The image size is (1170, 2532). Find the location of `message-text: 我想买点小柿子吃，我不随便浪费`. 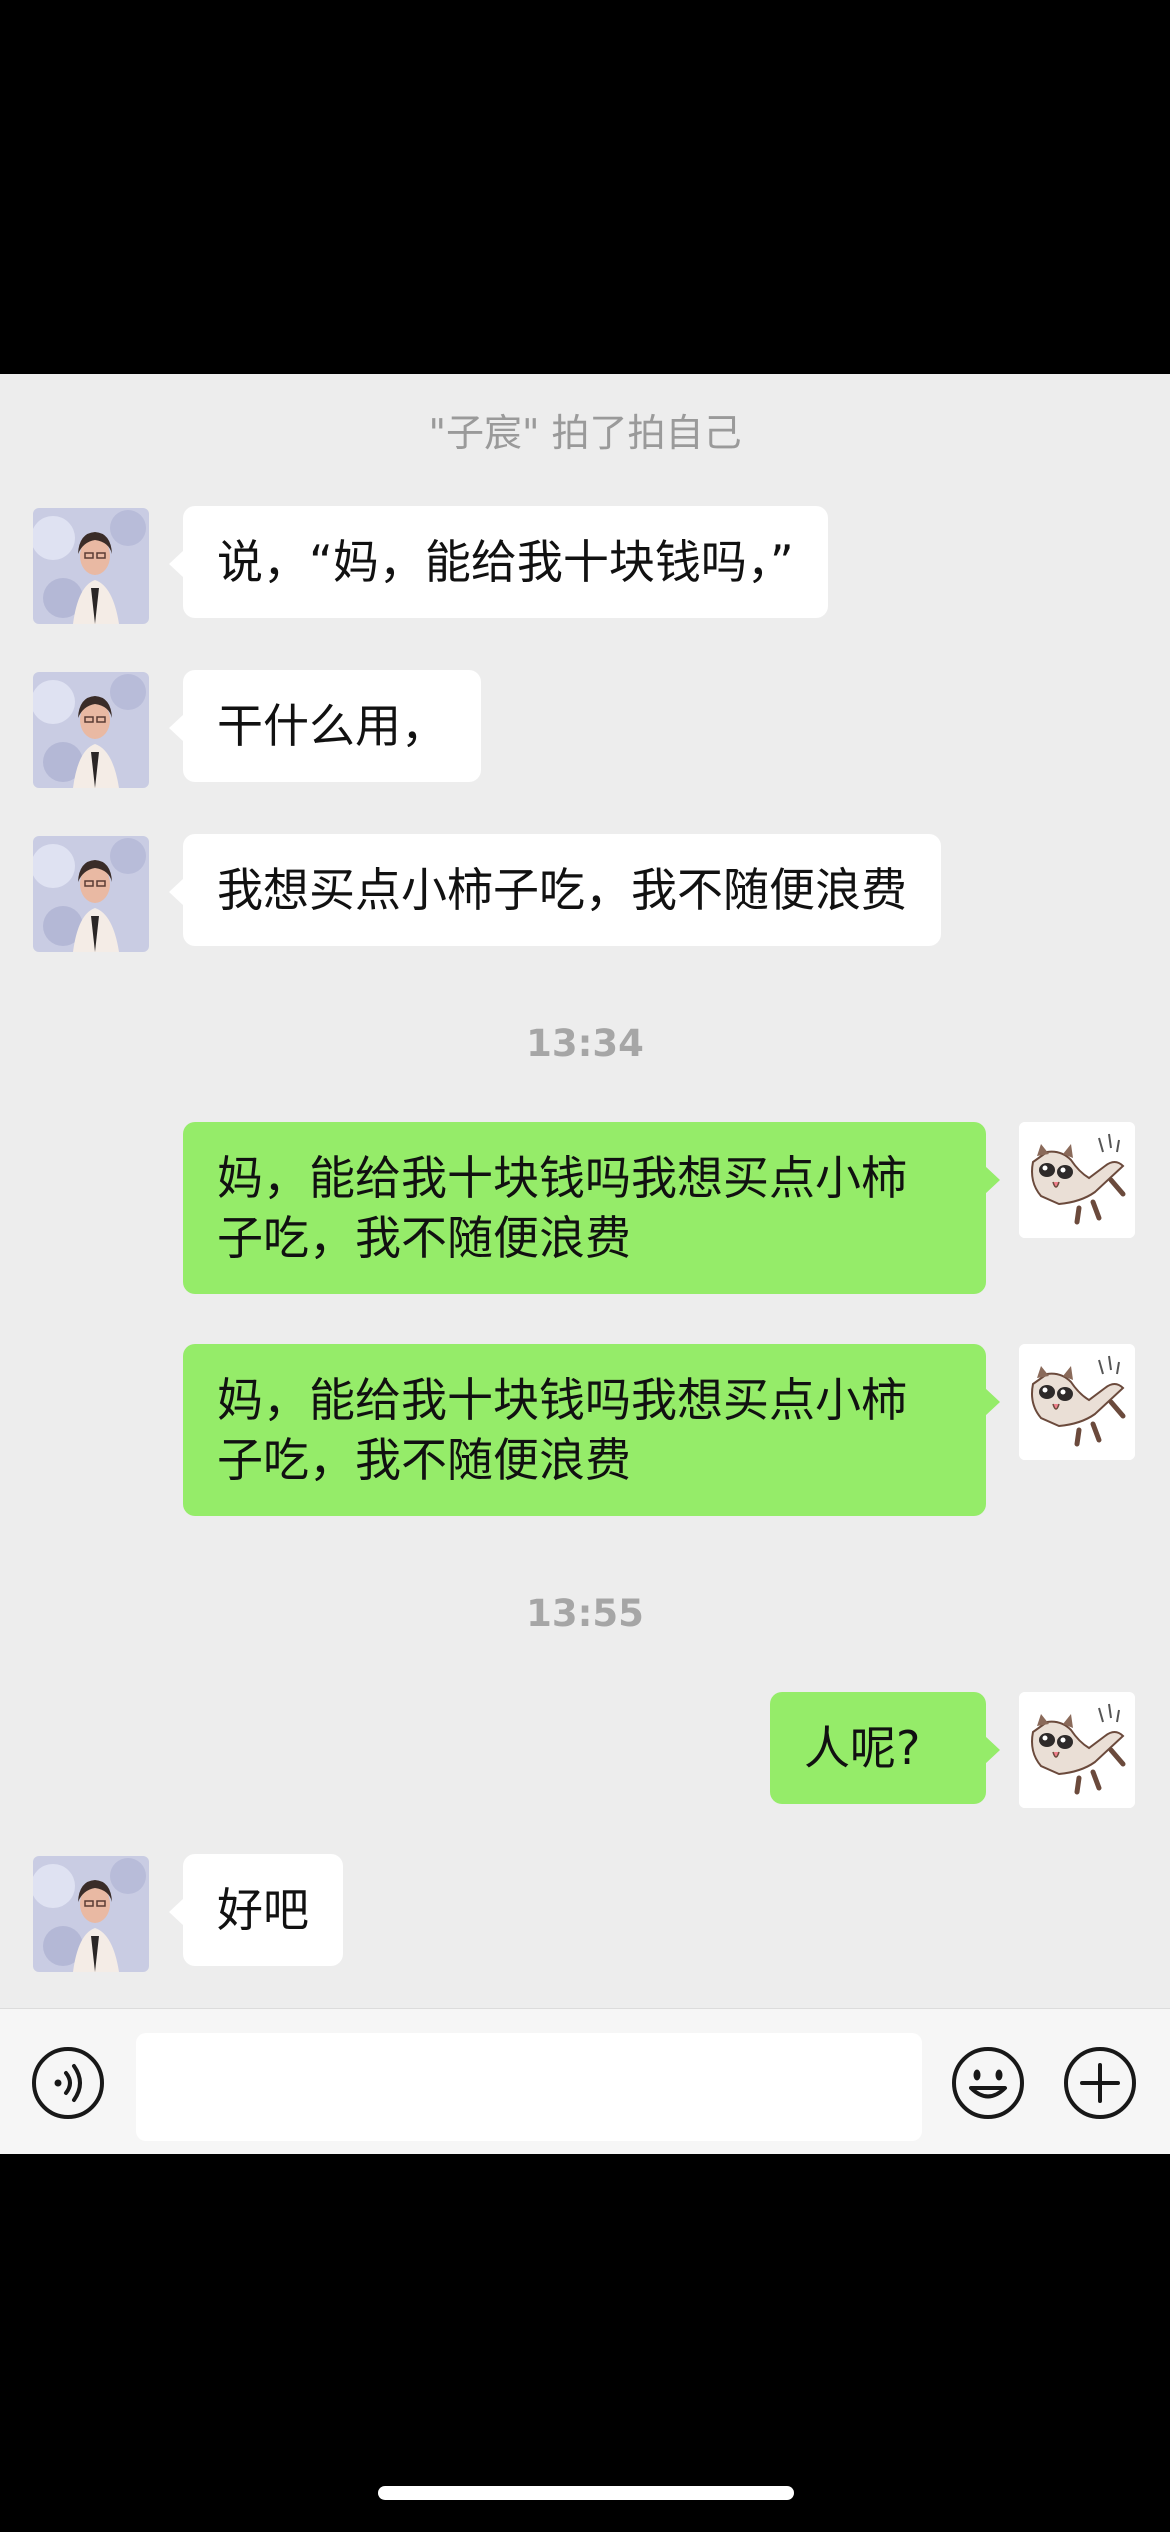

message-text: 我想买点小柿子吃，我不随便浪费 is located at coordinates (562, 890).